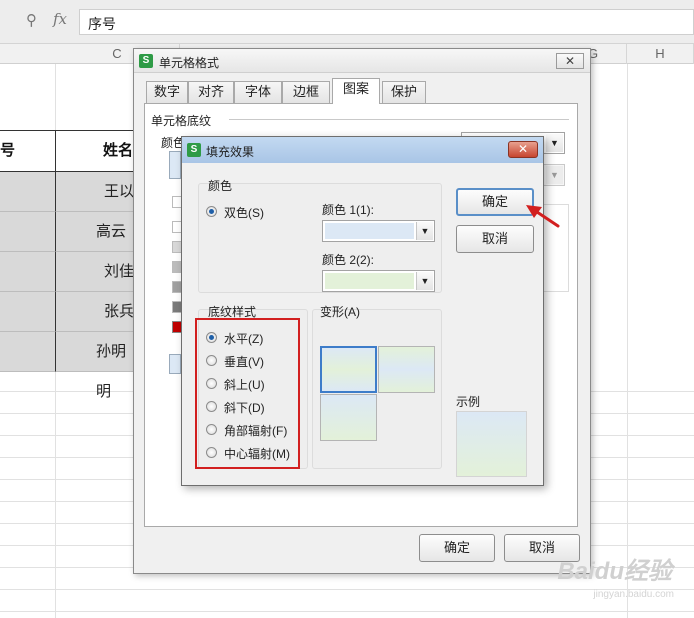 The height and width of the screenshot is (618, 694). I want to click on zoom-icon: ⚲, so click(31, 20).